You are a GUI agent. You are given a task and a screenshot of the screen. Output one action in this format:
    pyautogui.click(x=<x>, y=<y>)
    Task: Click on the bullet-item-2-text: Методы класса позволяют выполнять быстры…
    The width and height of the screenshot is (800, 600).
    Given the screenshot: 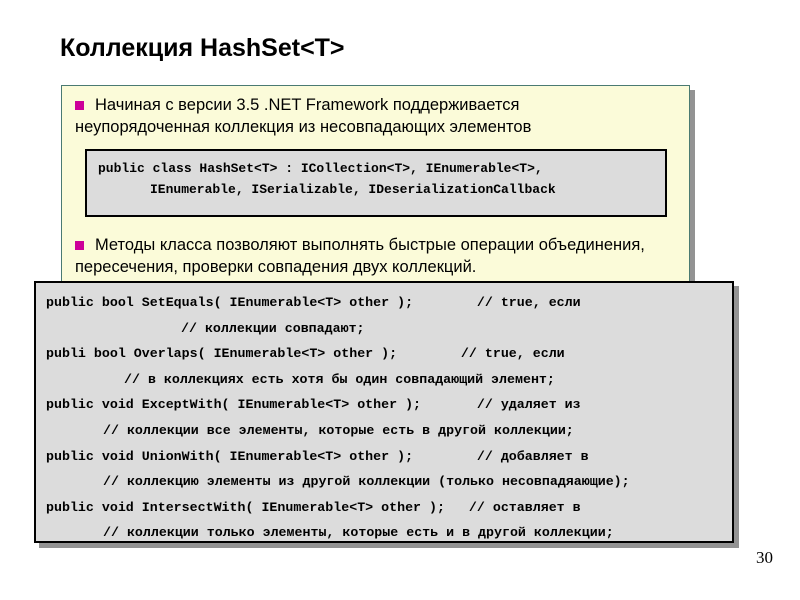 What is the action you would take?
    pyautogui.click(x=360, y=256)
    